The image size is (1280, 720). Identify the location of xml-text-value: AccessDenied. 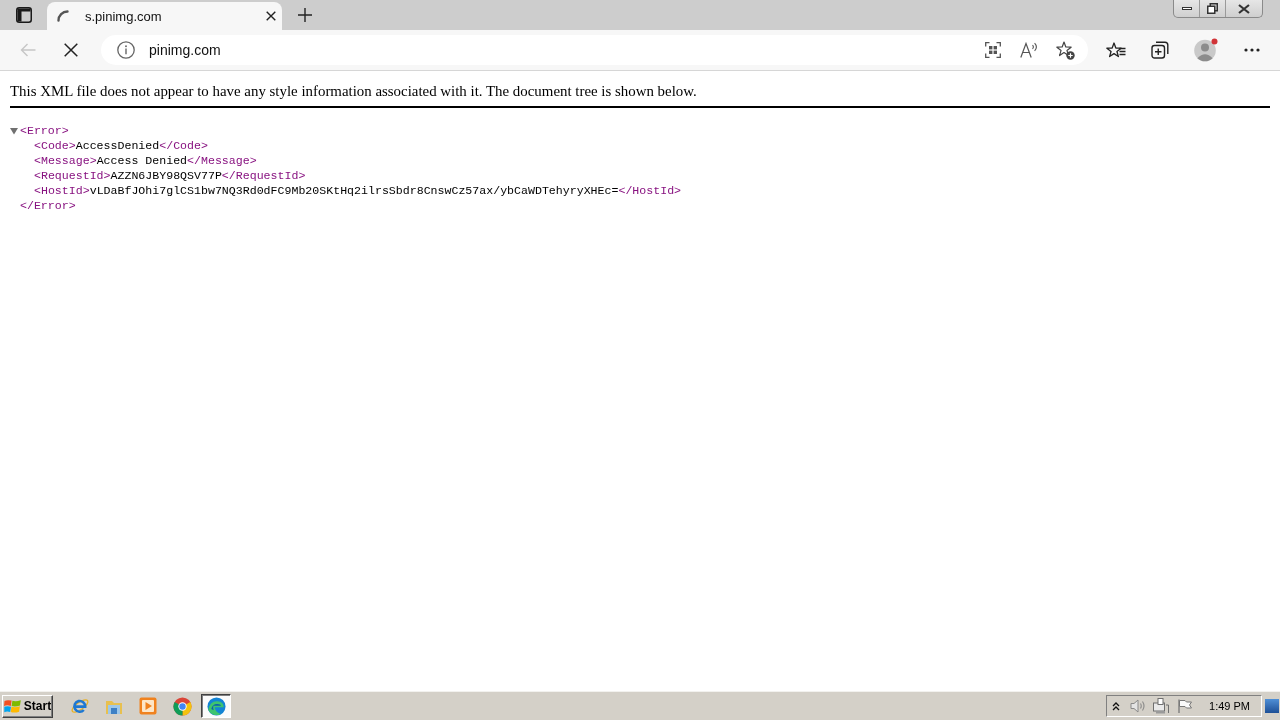
(117, 145).